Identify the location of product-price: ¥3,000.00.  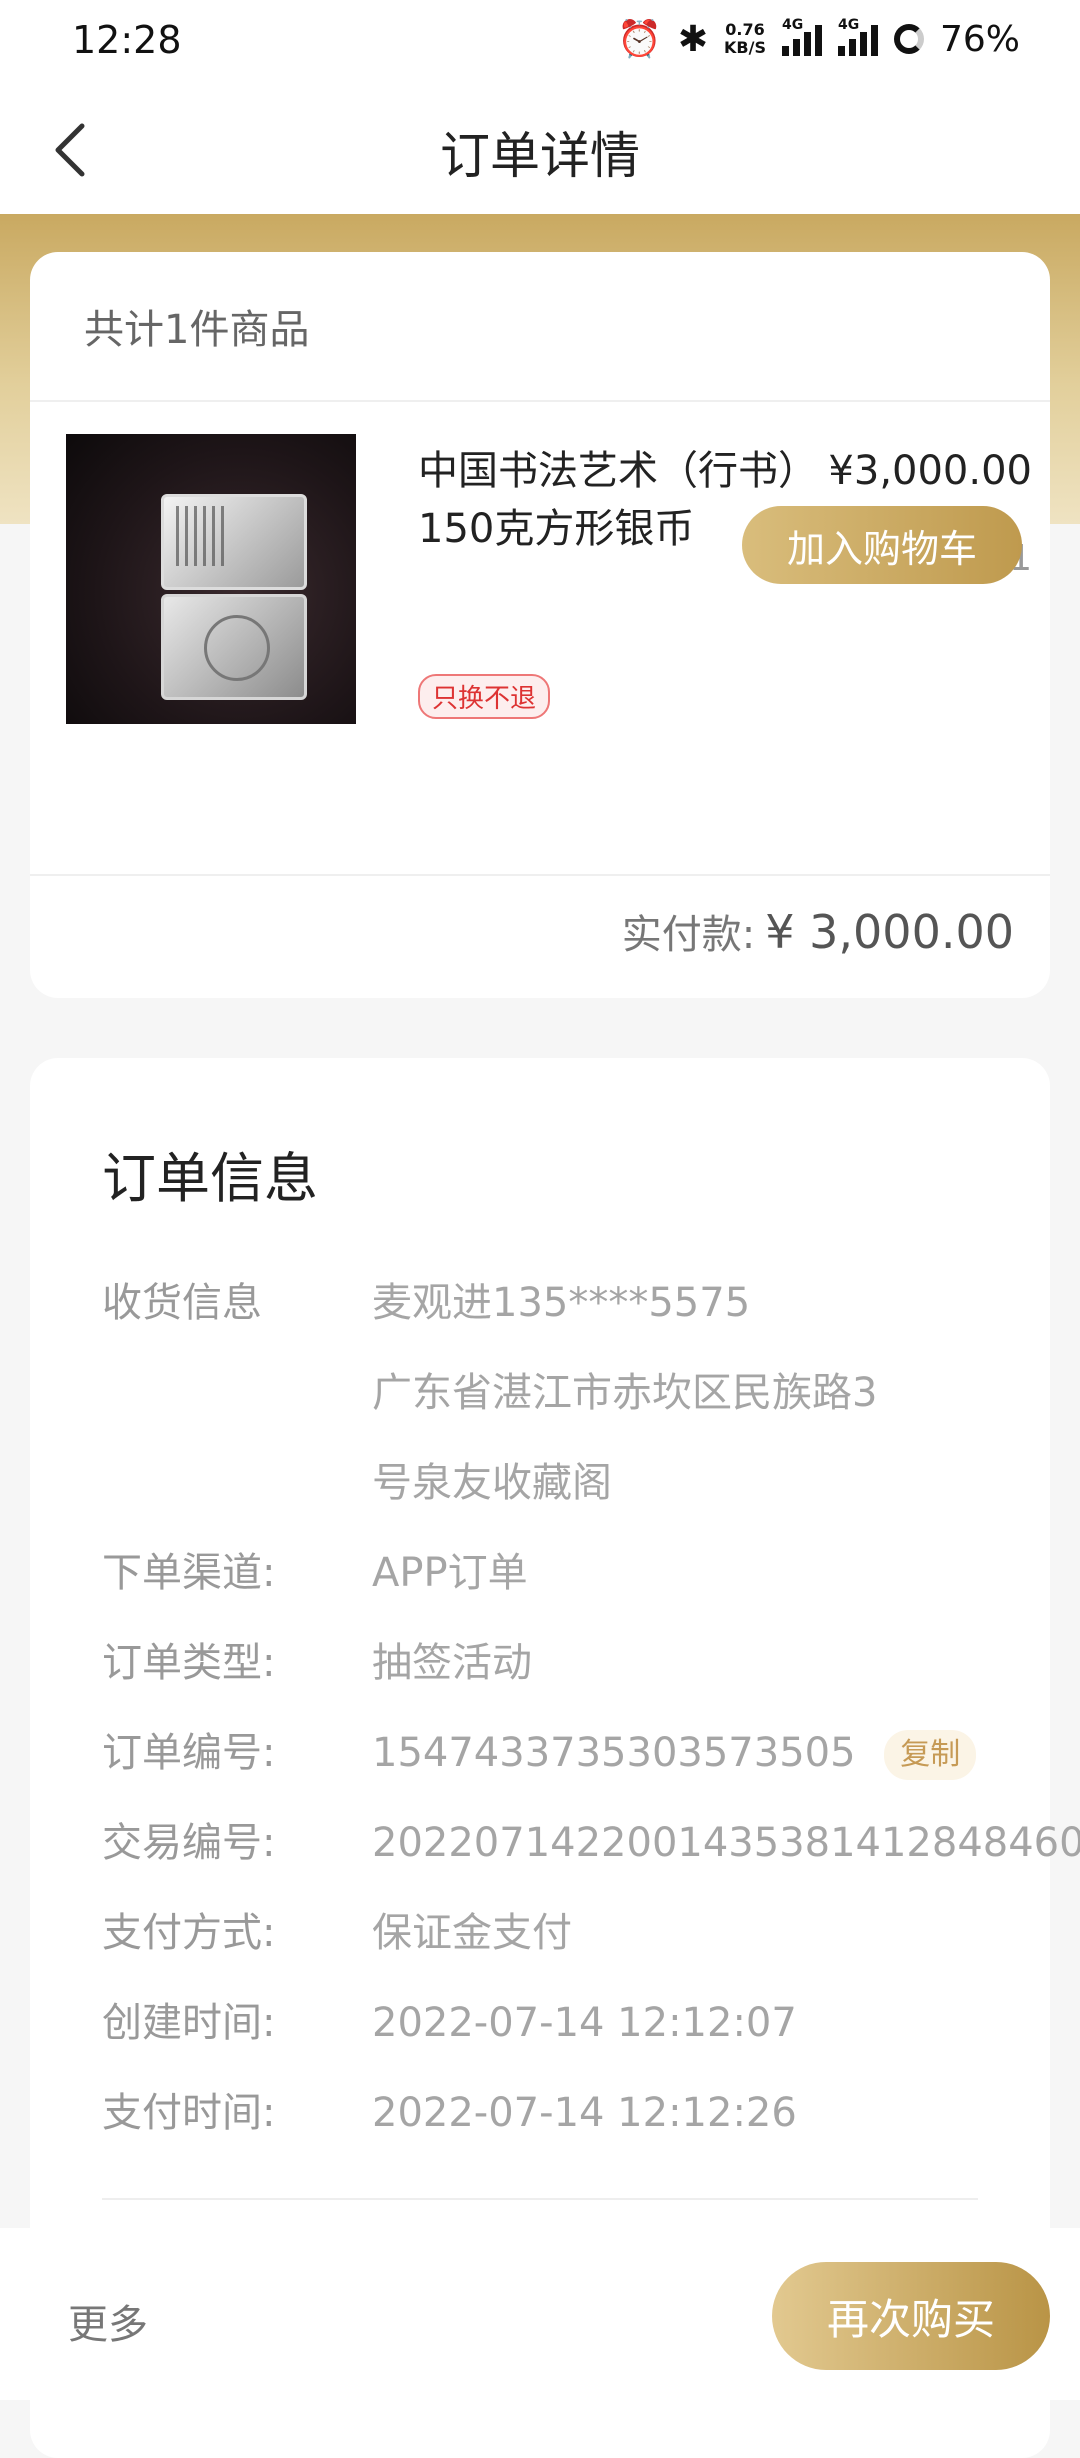
(930, 471).